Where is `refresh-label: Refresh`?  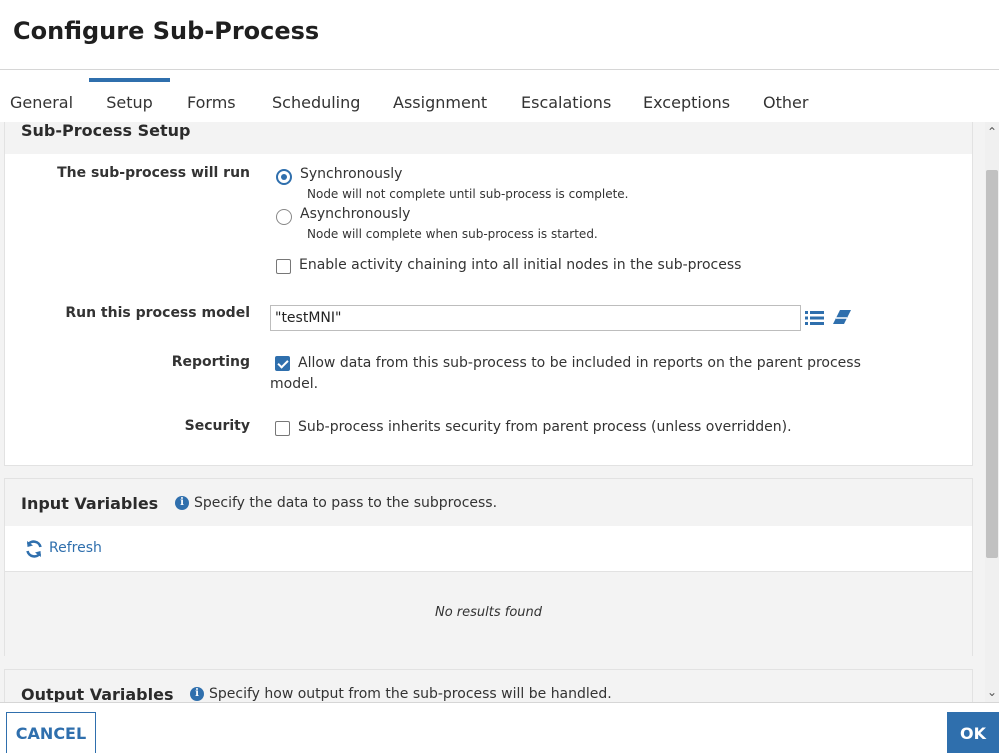 refresh-label: Refresh is located at coordinates (75, 548).